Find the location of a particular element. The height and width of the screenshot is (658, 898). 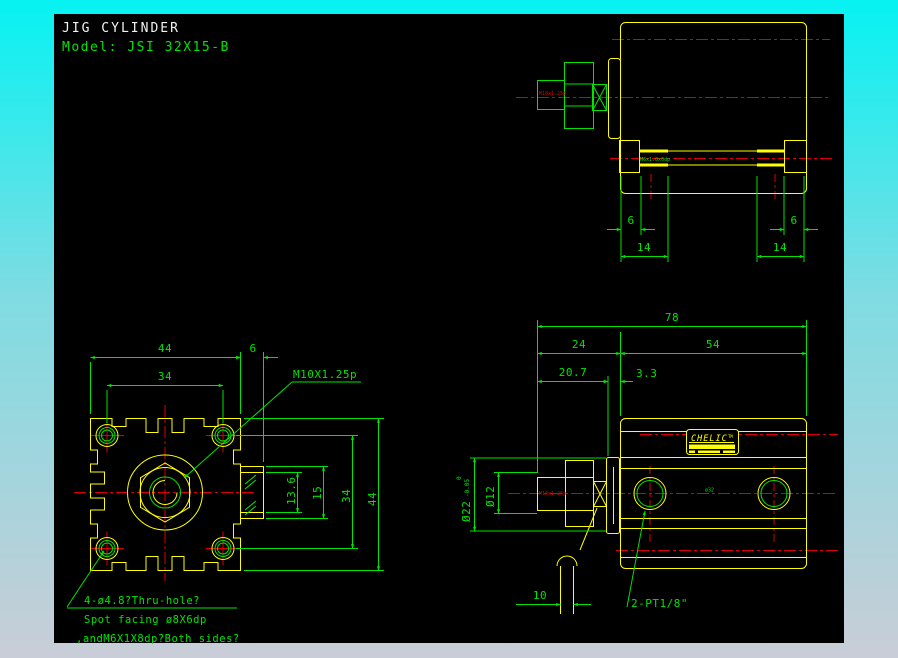

dim-6-rail: 6 is located at coordinates (252, 348).